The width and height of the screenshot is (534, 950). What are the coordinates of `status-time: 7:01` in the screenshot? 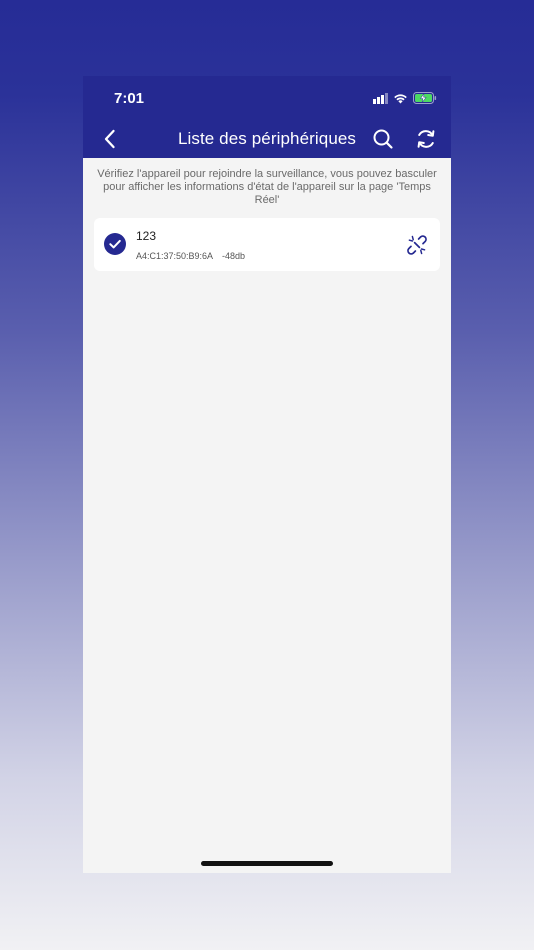 It's located at (129, 98).